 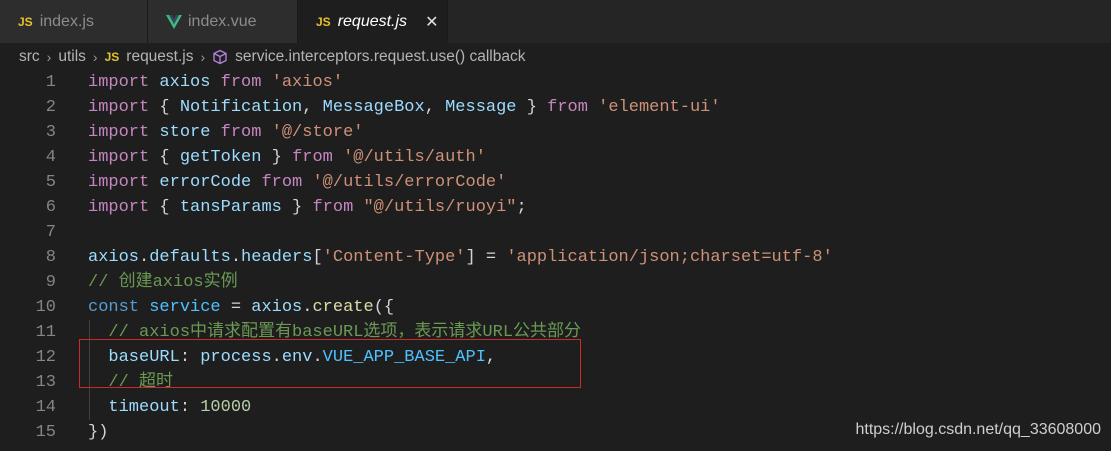 I want to click on line-number: 15, so click(x=45, y=432).